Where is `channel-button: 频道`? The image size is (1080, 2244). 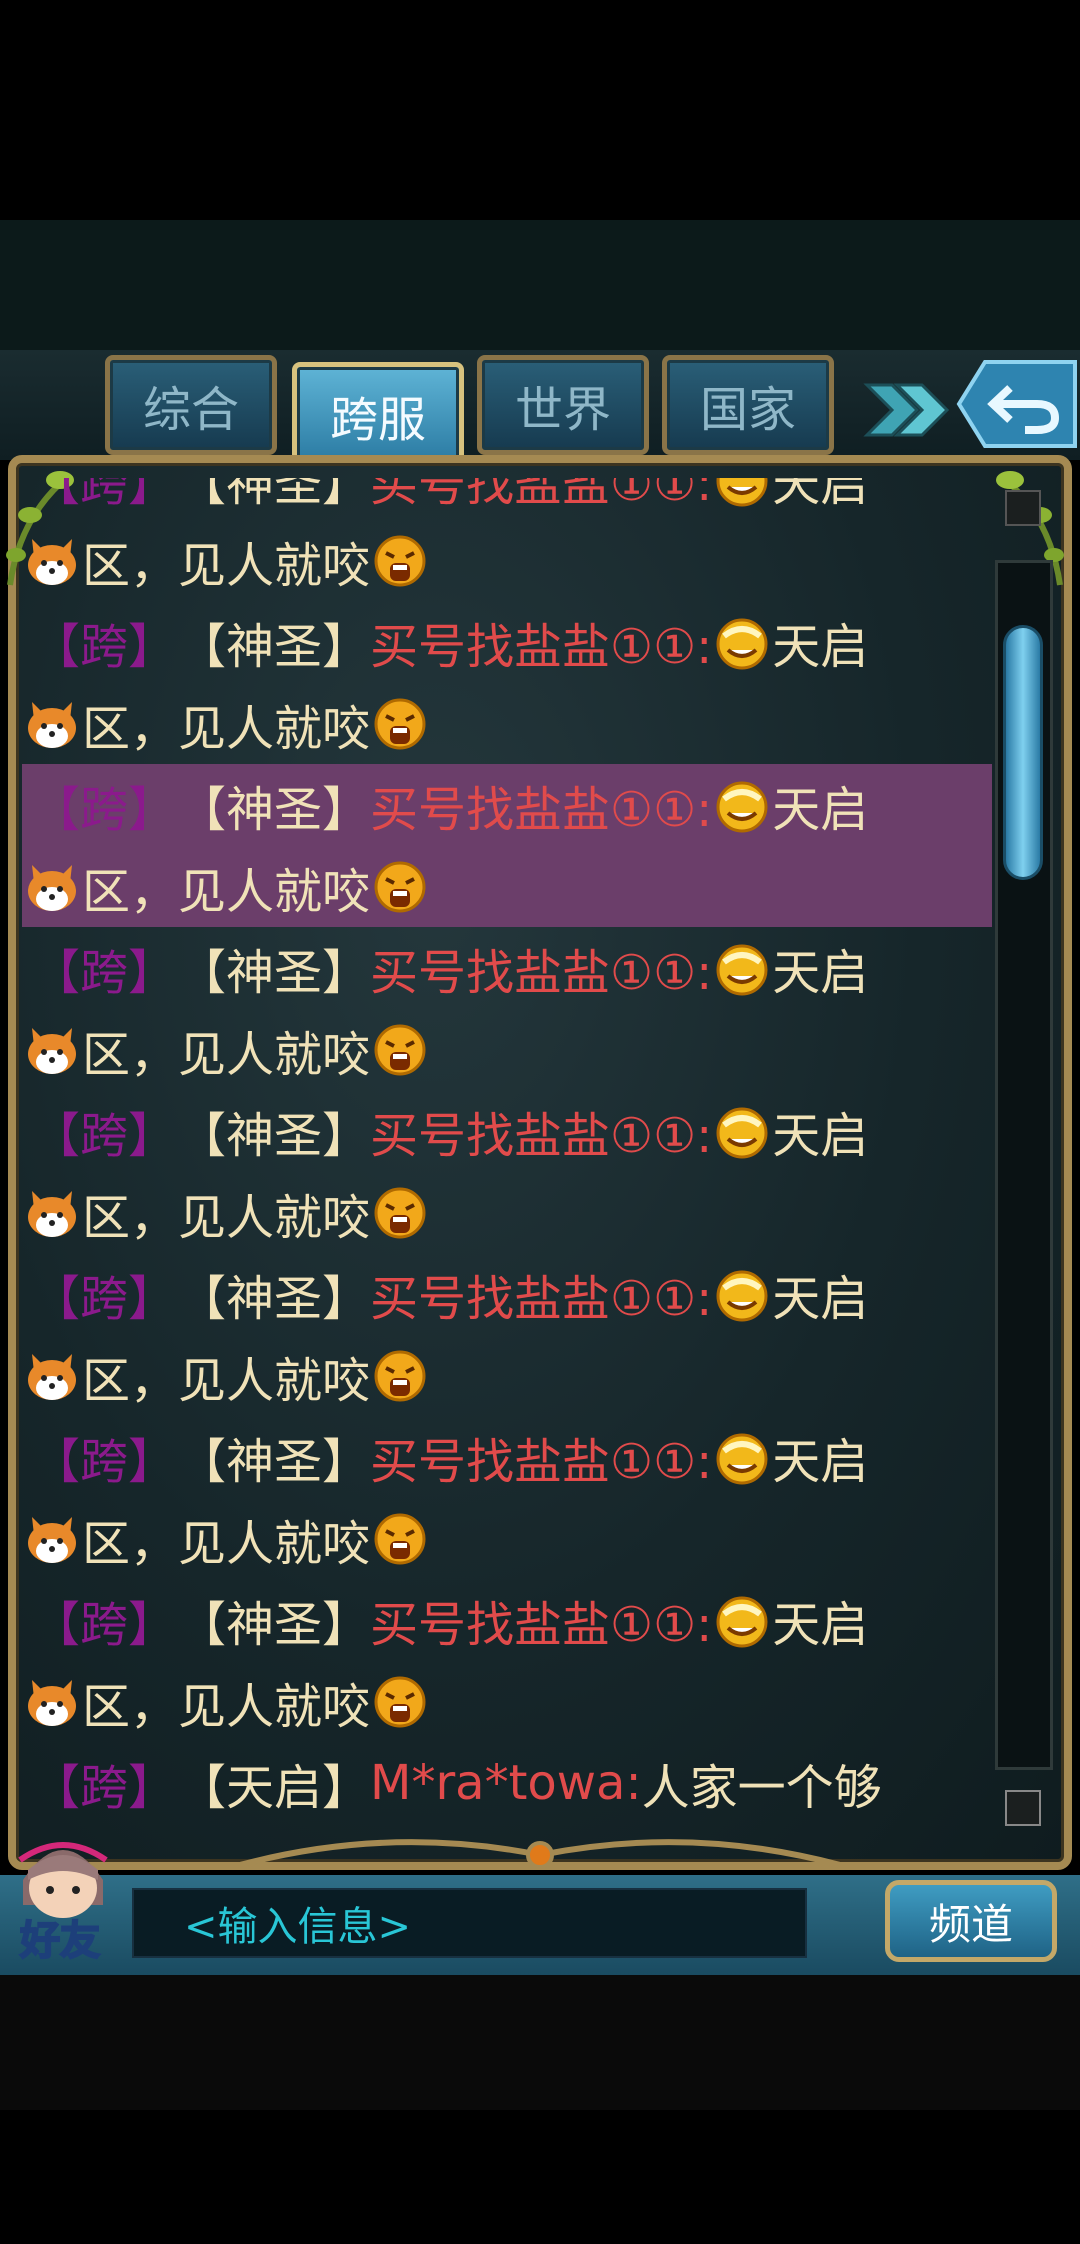
channel-button: 频道 is located at coordinates (971, 1921).